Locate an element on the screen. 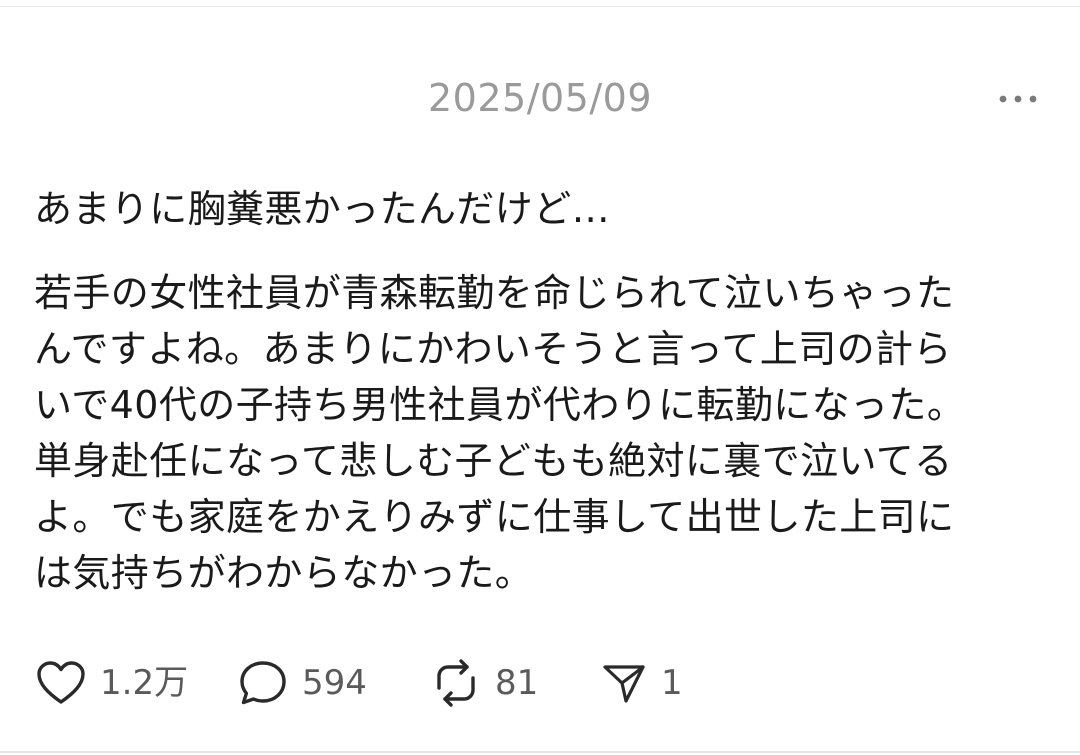 Image resolution: width=1080 pixels, height=755 pixels. post-body-line-5: よ。でも家庭をかえりみずに仕事して出世した上司に is located at coordinates (494, 517).